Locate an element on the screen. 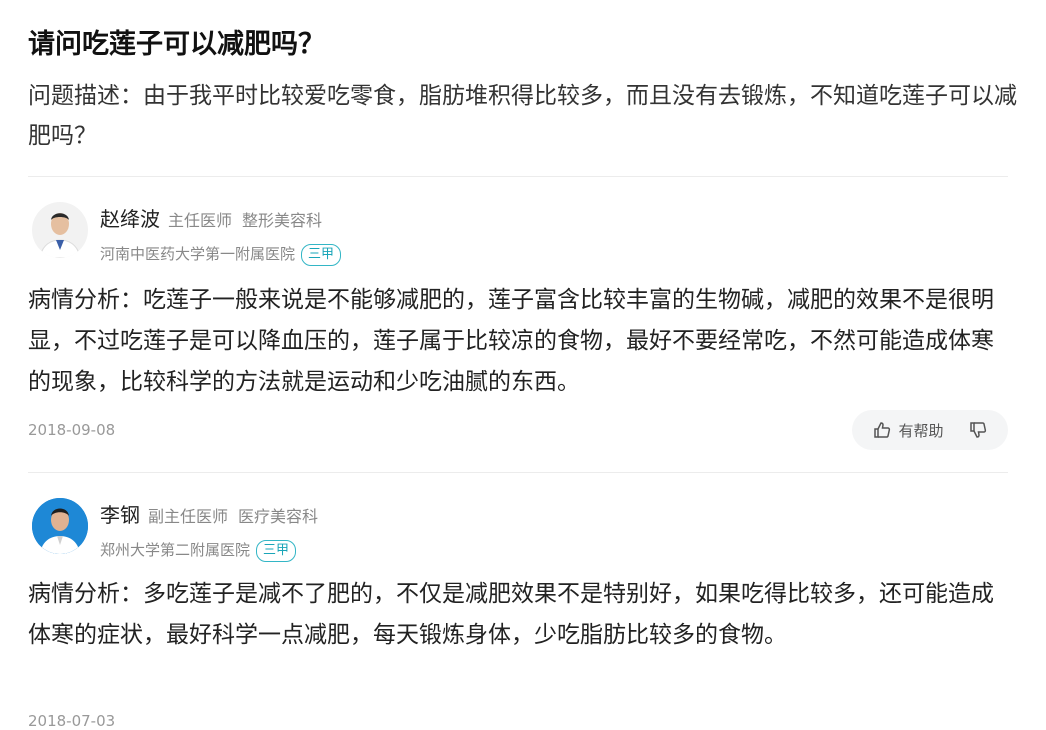 The height and width of the screenshot is (730, 1046). question-title: 请问吃莲子可以减肥吗？ is located at coordinates (176, 44).